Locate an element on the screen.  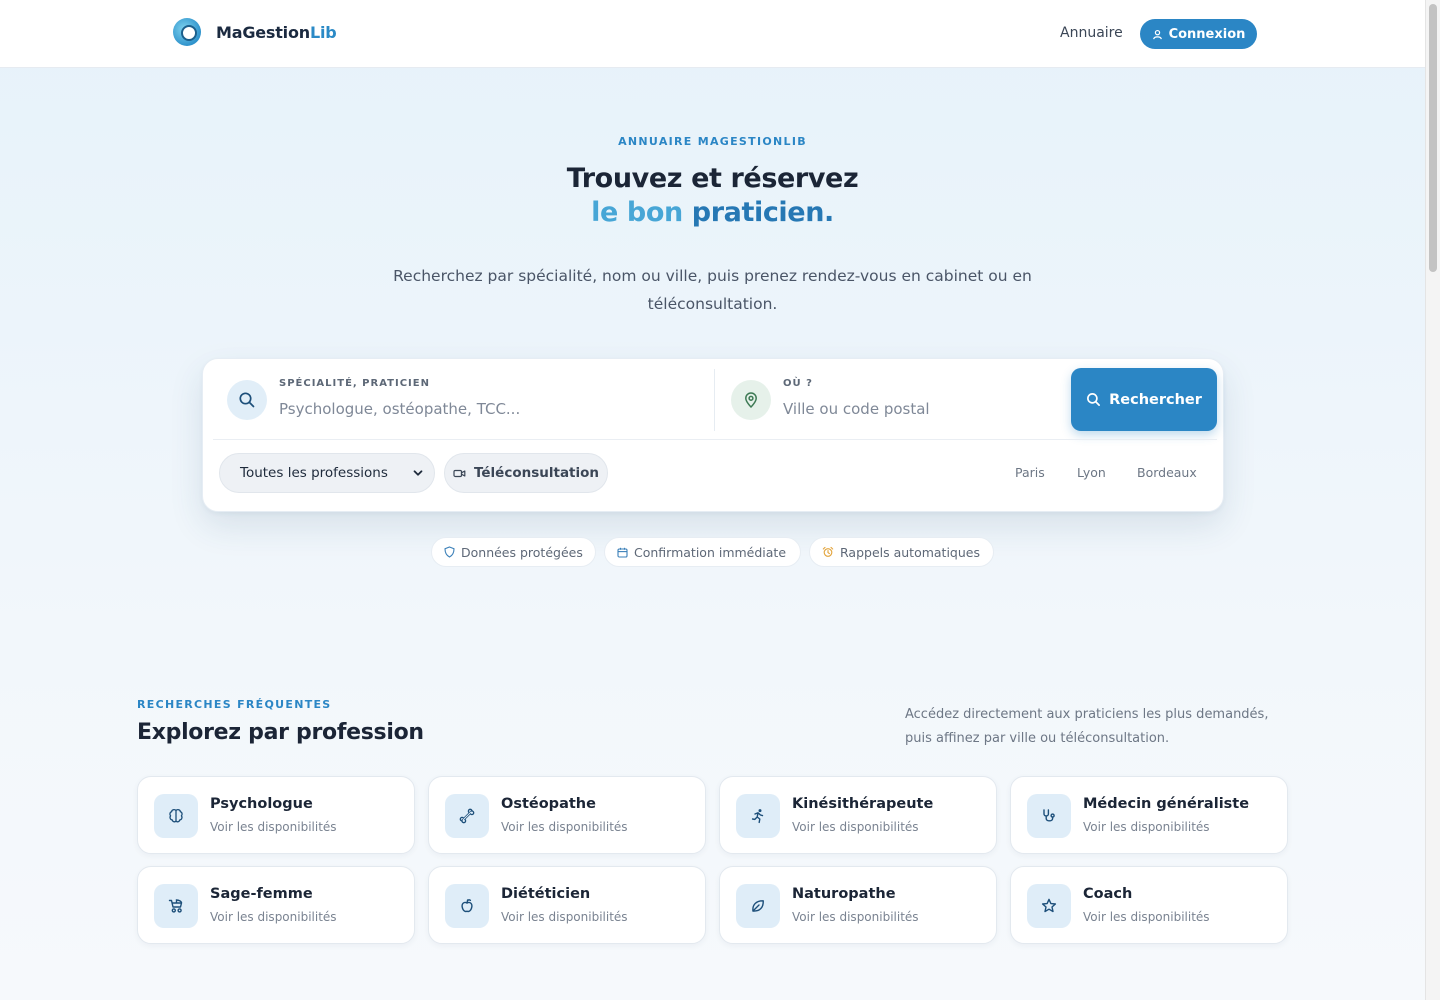
video-camera-icon is located at coordinates (459, 473).